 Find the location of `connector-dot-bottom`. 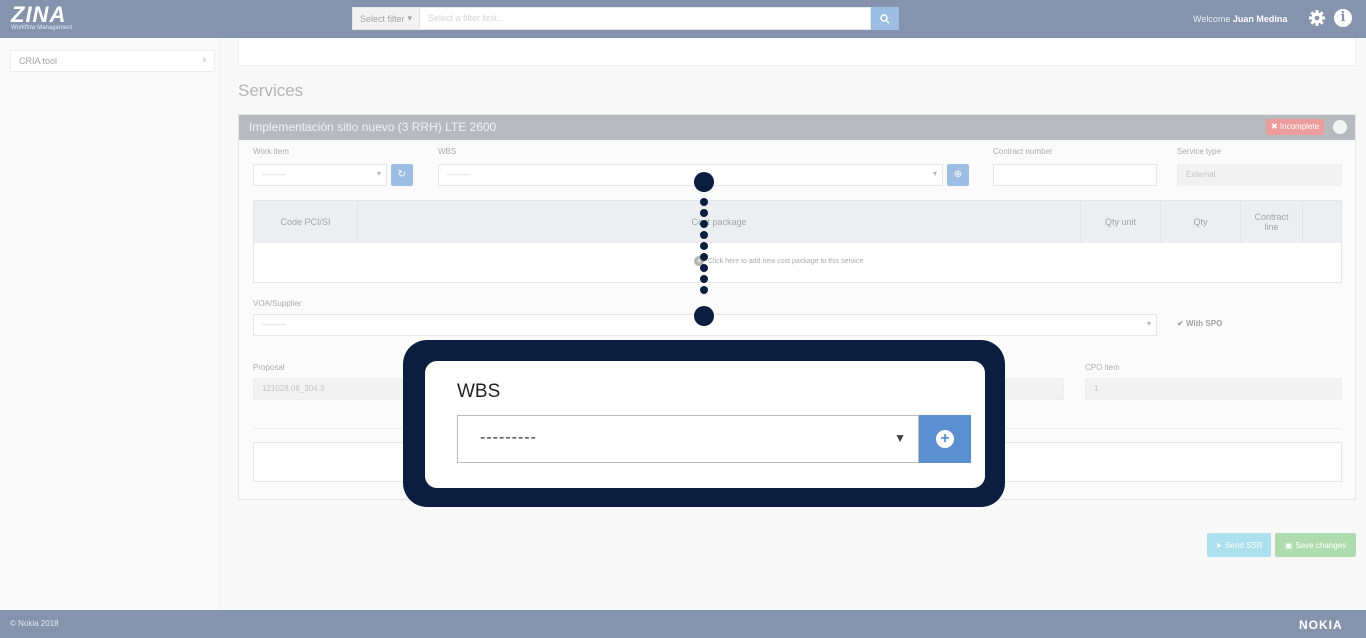

connector-dot-bottom is located at coordinates (704, 316).